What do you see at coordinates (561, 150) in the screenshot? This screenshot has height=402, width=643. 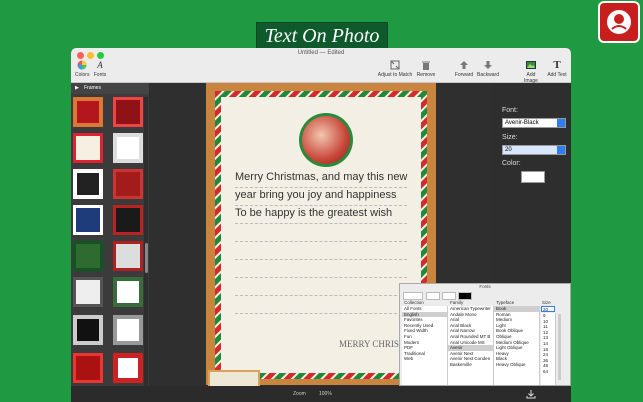 I see `stepper-icon` at bounding box center [561, 150].